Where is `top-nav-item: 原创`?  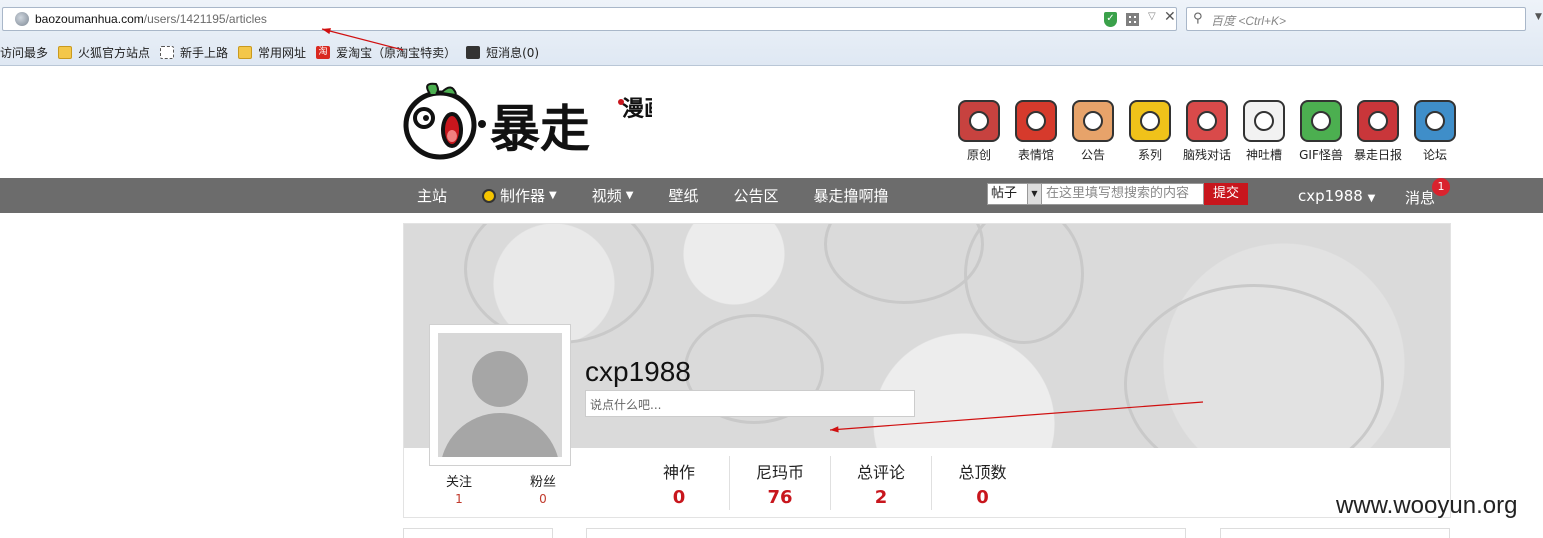
top-nav-item: 原创 is located at coordinates (979, 131).